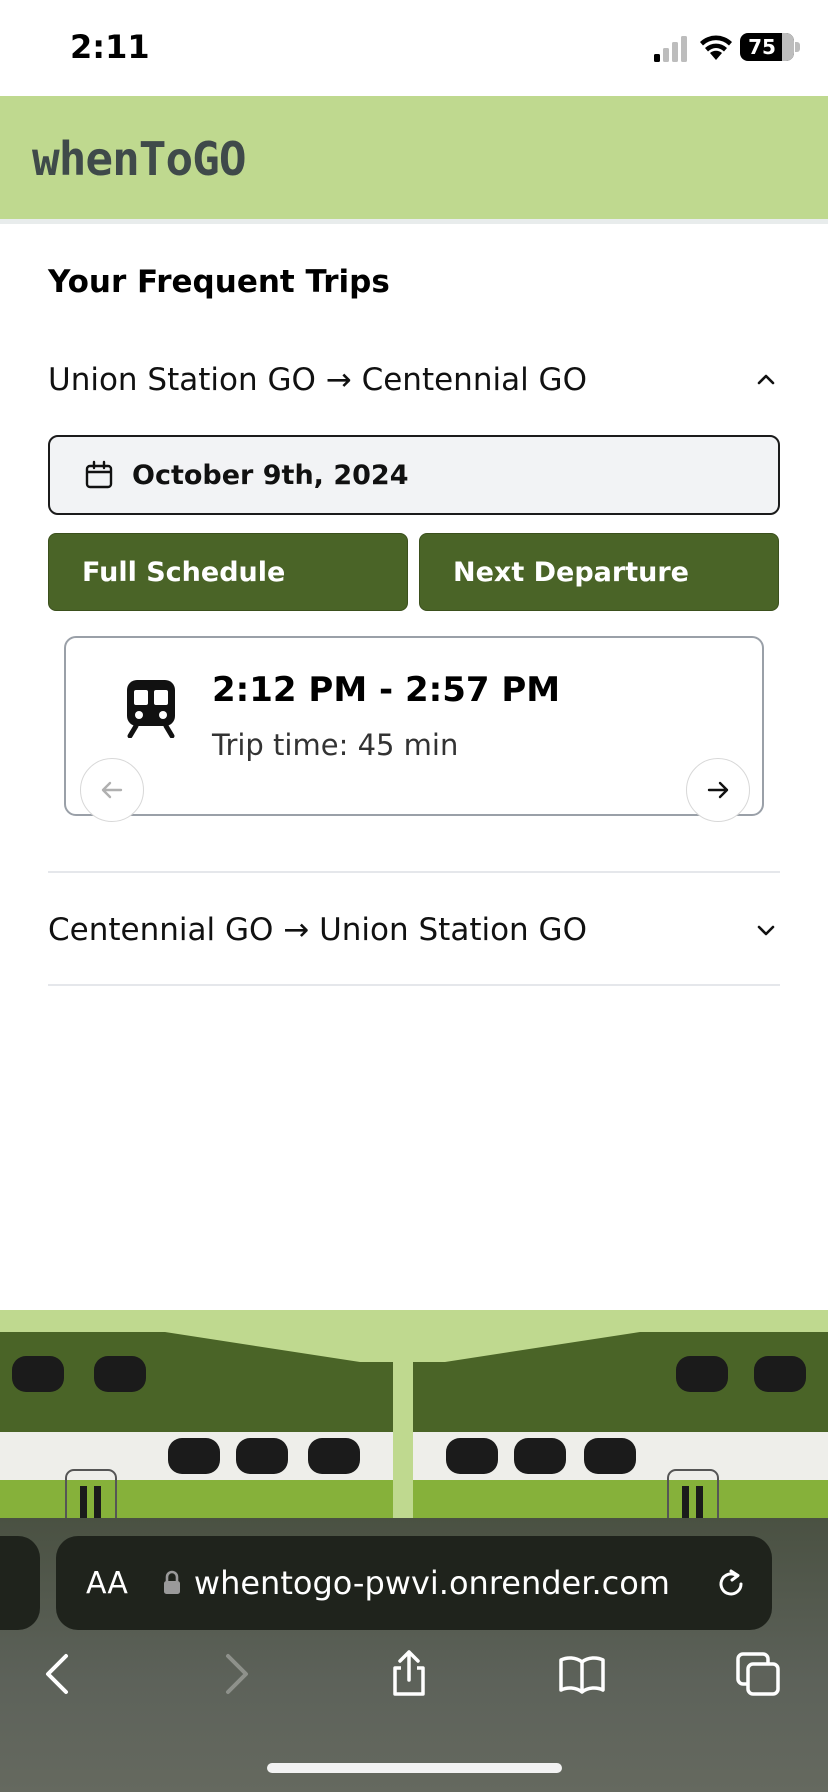  I want to click on tabs-icon, so click(758, 1674).